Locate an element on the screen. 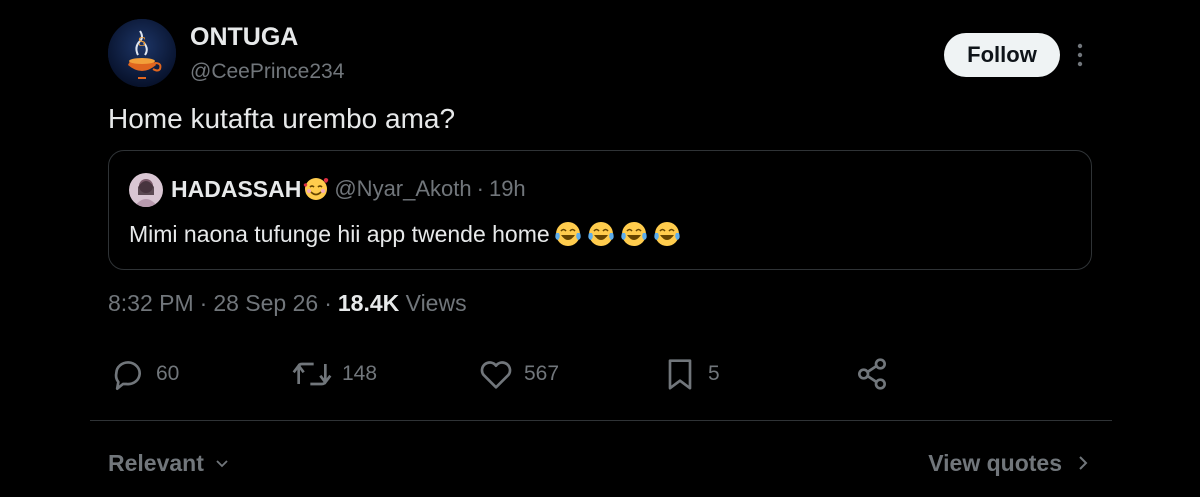 The width and height of the screenshot is (1200, 497). avatar-image: S is located at coordinates (142, 53).